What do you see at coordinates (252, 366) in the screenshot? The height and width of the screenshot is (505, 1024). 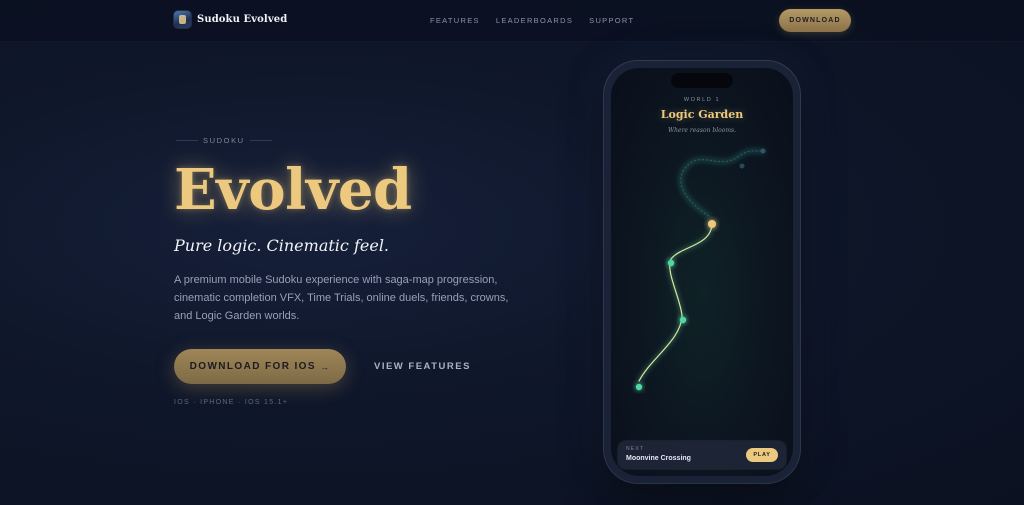 I see `download-ios-label: DOWNLOAD FOR IOS` at bounding box center [252, 366].